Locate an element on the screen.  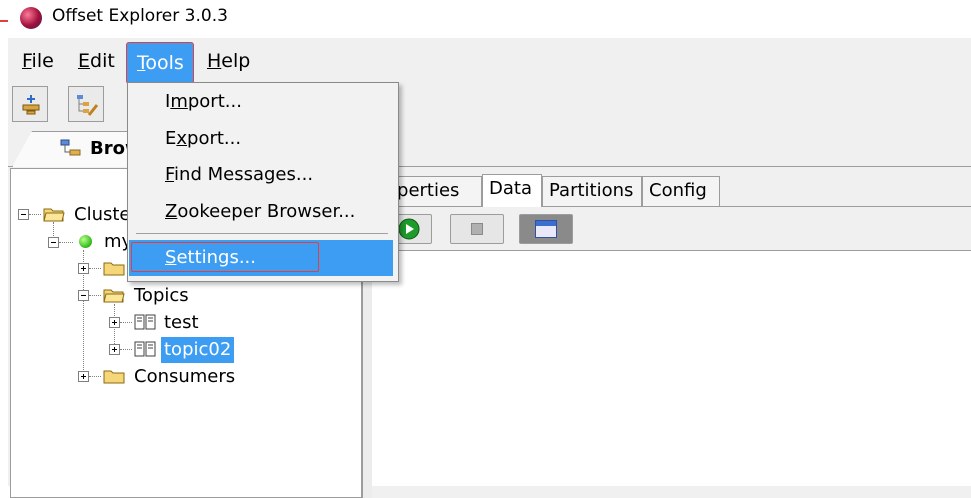
menu-file: File is located at coordinates (38, 61).